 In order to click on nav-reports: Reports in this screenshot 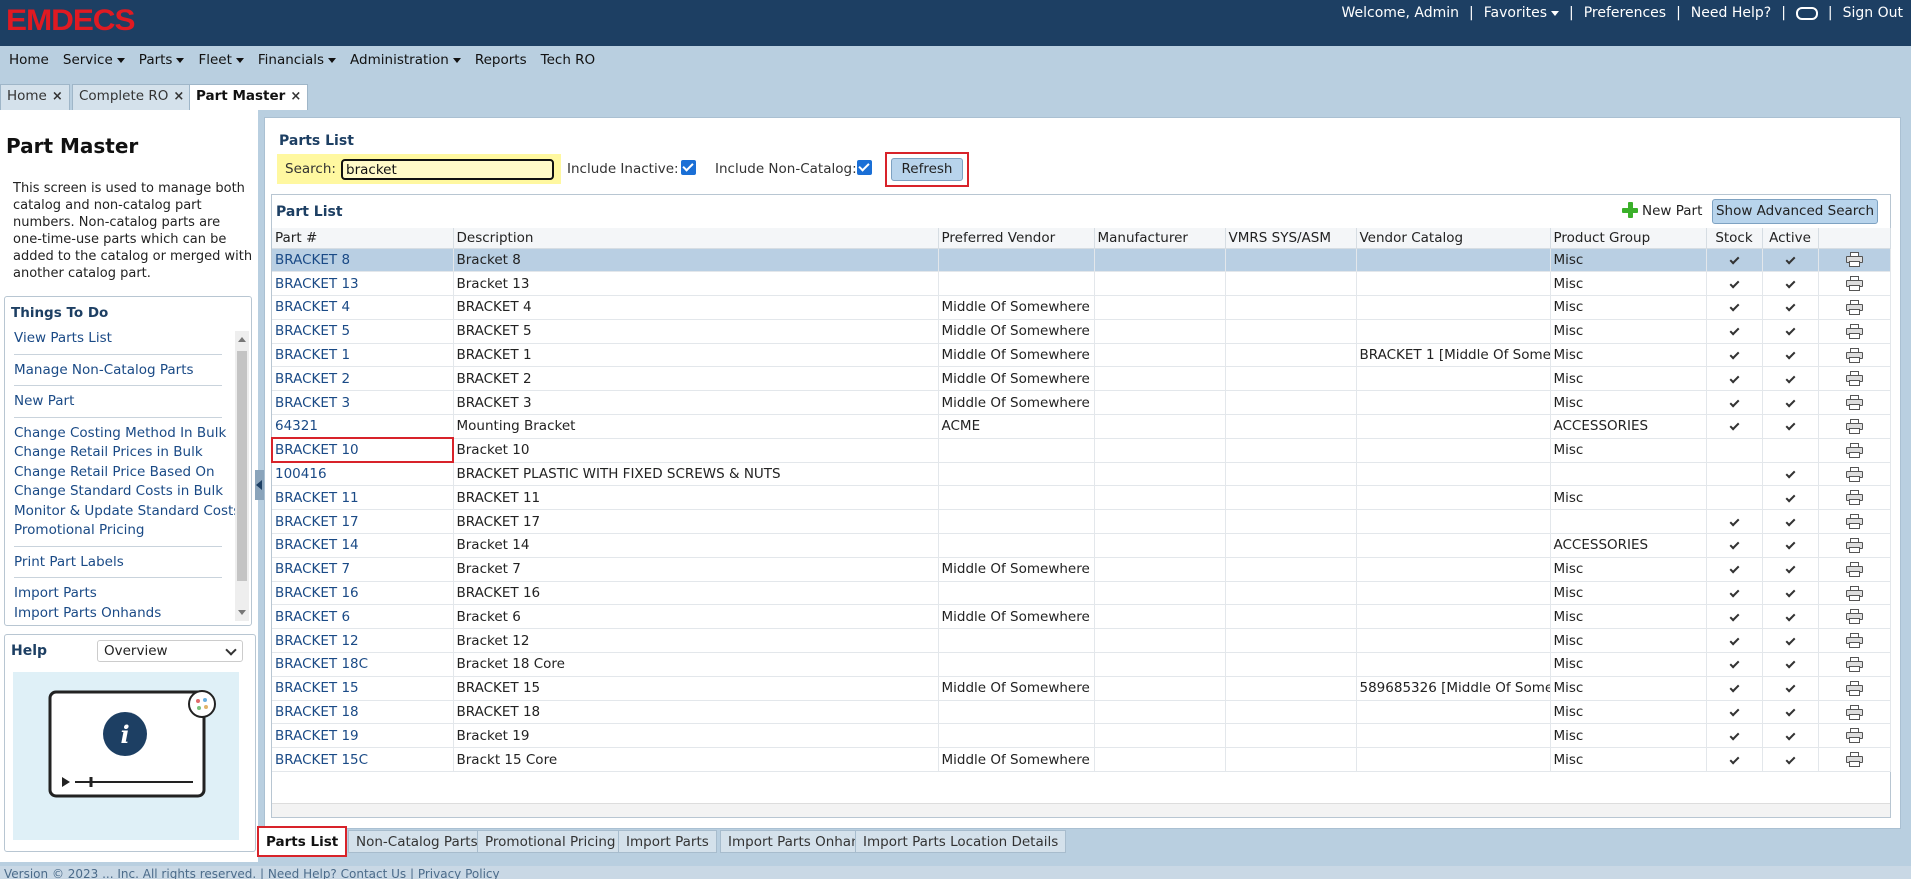, I will do `click(501, 60)`.